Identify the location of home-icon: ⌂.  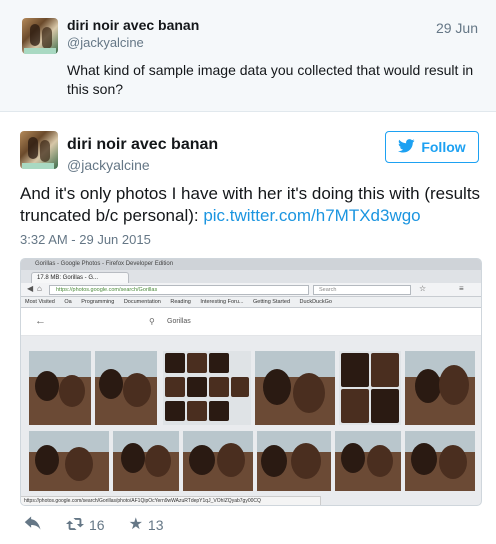
(39, 288).